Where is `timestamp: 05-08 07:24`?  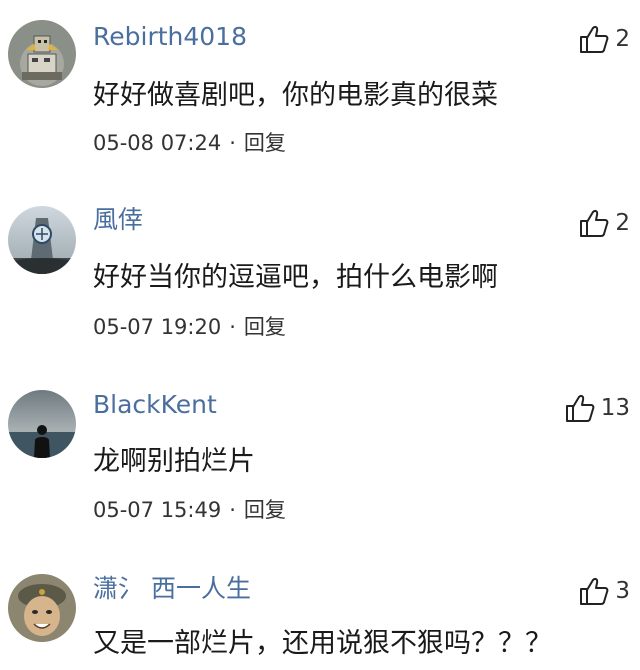
timestamp: 05-08 07:24 is located at coordinates (157, 143).